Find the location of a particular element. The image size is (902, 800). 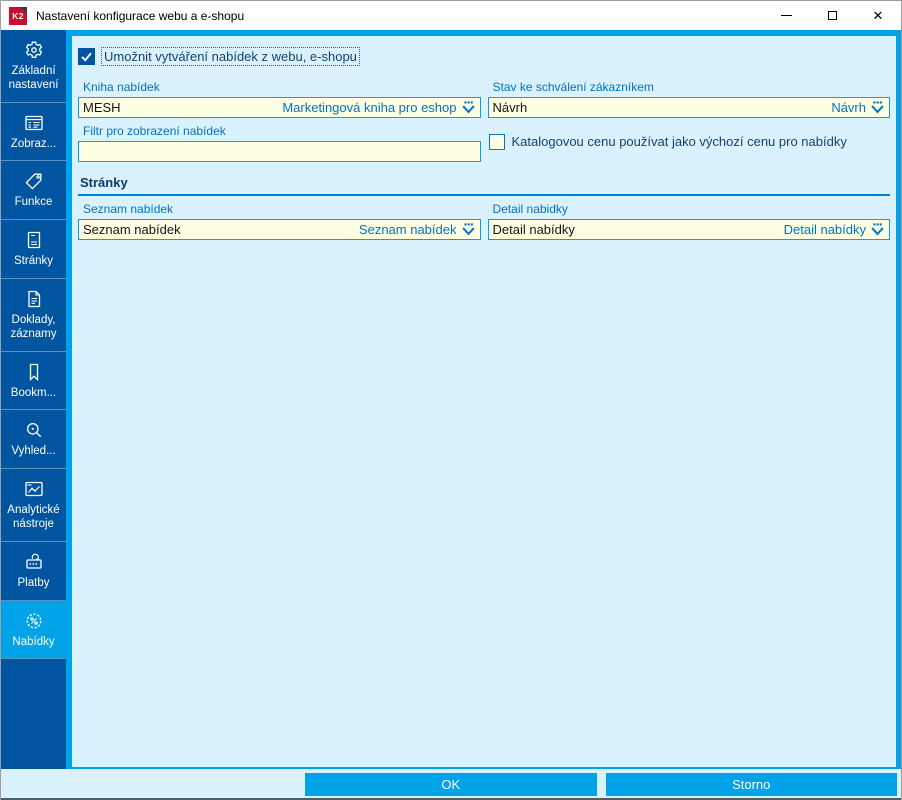

document-icon is located at coordinates (34, 299).